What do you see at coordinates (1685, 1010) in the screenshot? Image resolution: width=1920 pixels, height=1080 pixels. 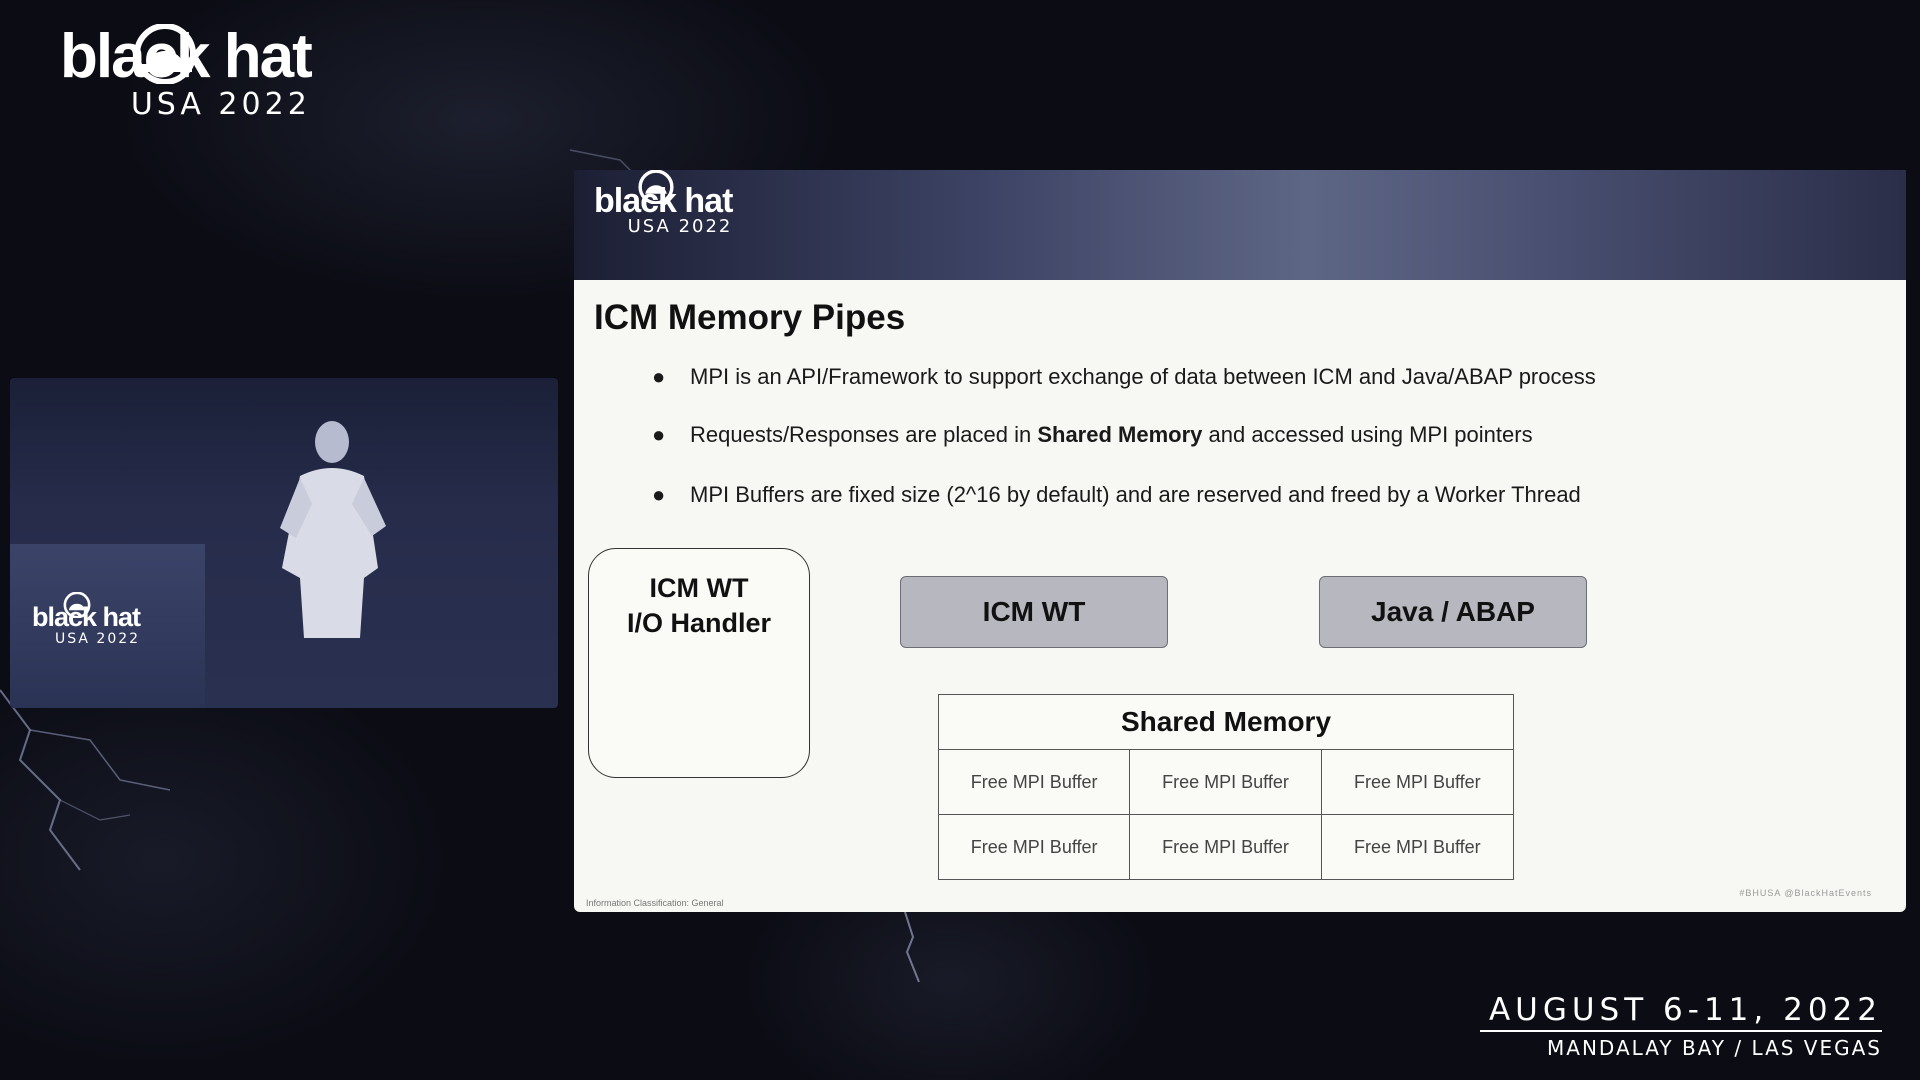 I see `event-dates: AUGUST 6-11, 2022` at bounding box center [1685, 1010].